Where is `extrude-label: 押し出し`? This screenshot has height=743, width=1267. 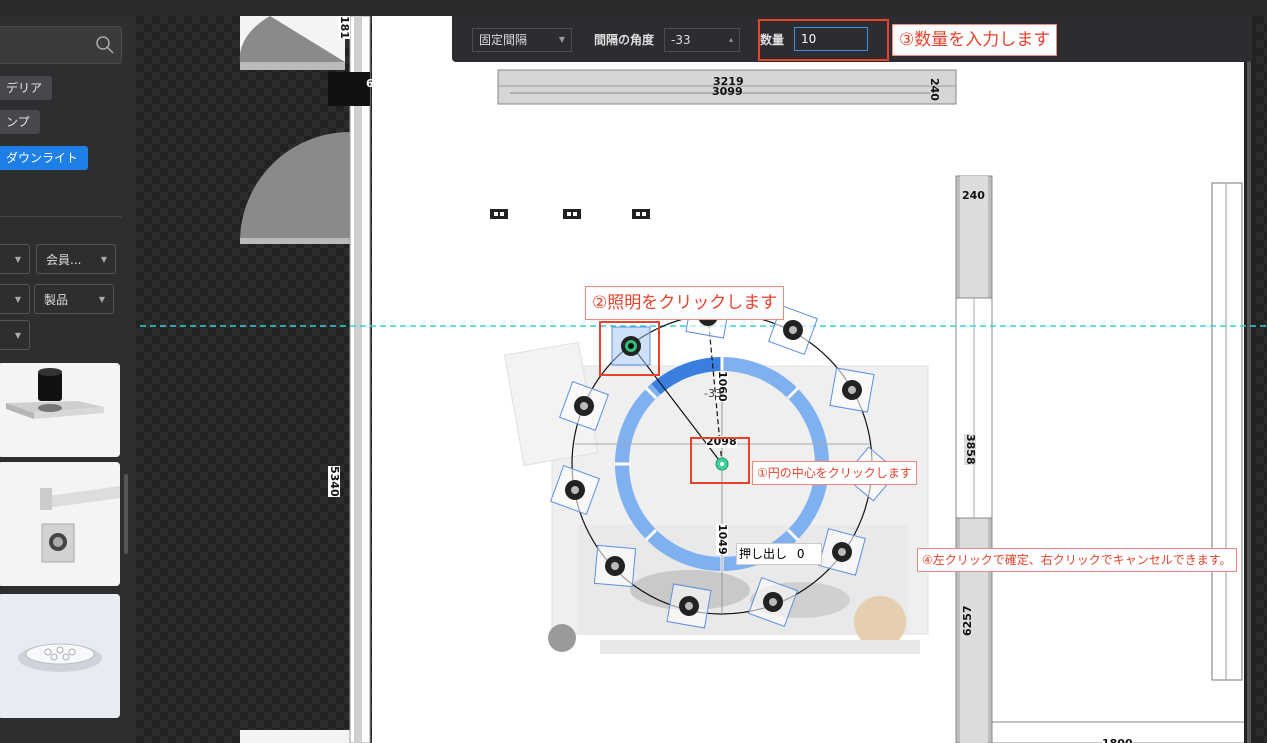 extrude-label: 押し出し is located at coordinates (763, 554).